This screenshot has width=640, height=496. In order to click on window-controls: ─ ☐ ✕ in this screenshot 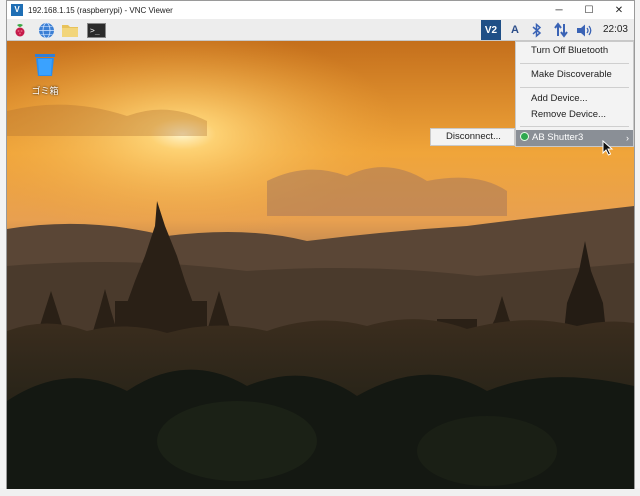, I will do `click(589, 10)`.